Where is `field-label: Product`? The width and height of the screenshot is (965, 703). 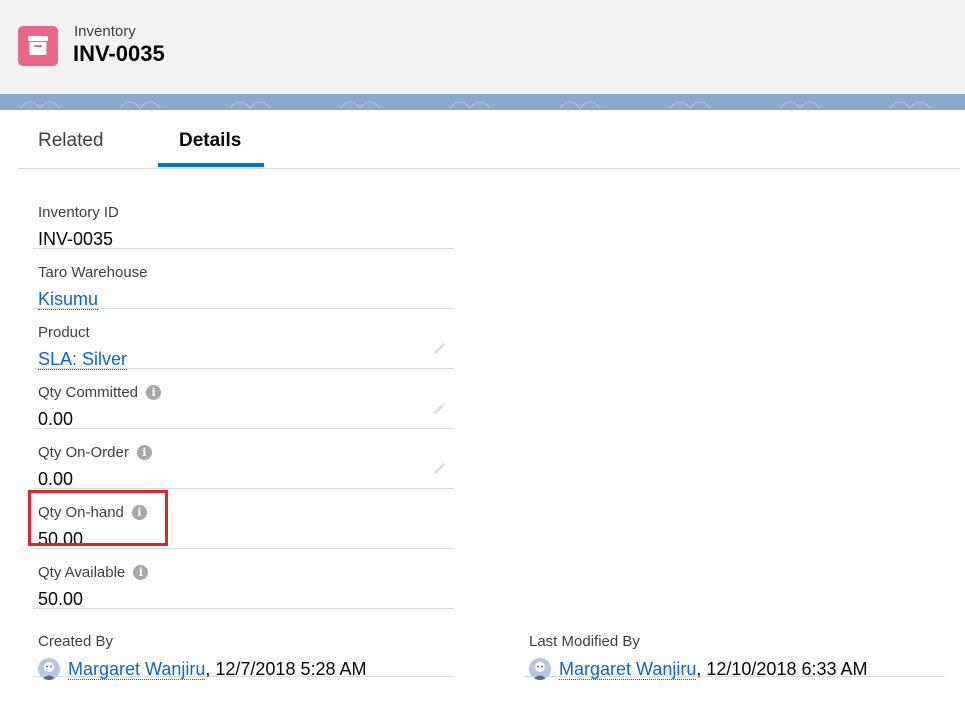
field-label: Product is located at coordinates (64, 332).